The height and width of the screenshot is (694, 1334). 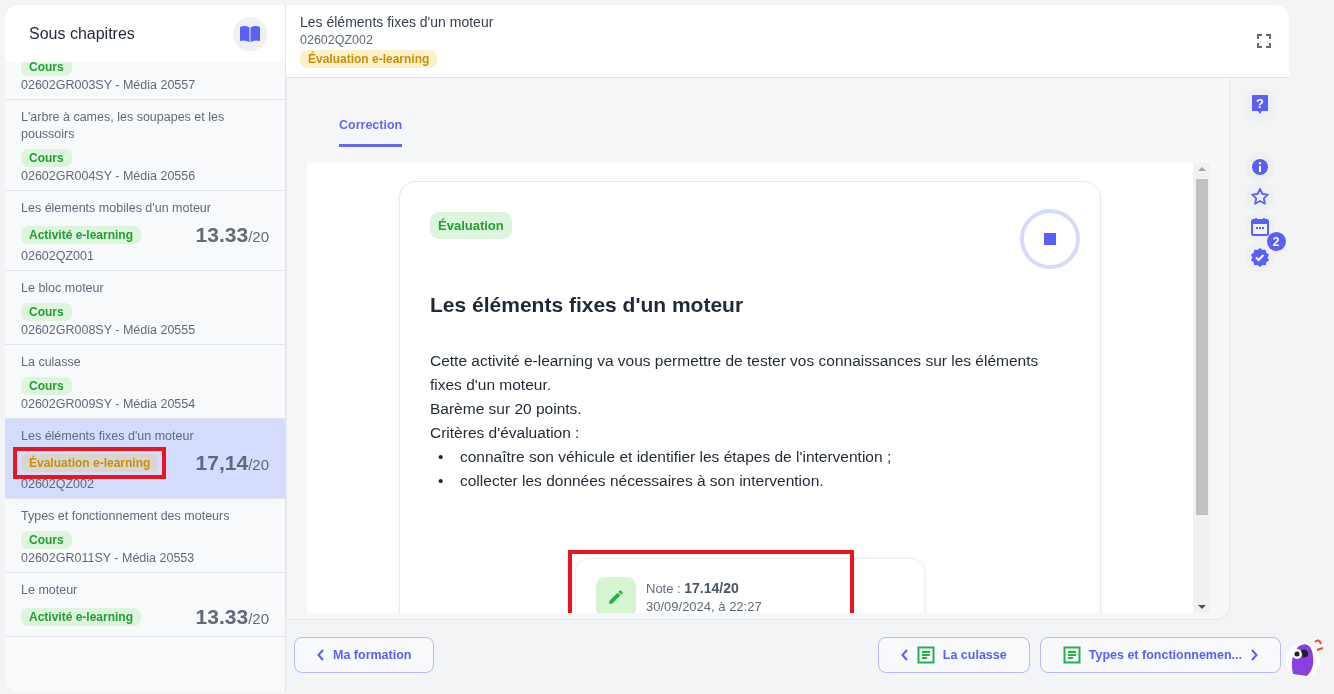 What do you see at coordinates (587, 305) in the screenshot?
I see `activity-title: Les éléments fixes d'un moteur` at bounding box center [587, 305].